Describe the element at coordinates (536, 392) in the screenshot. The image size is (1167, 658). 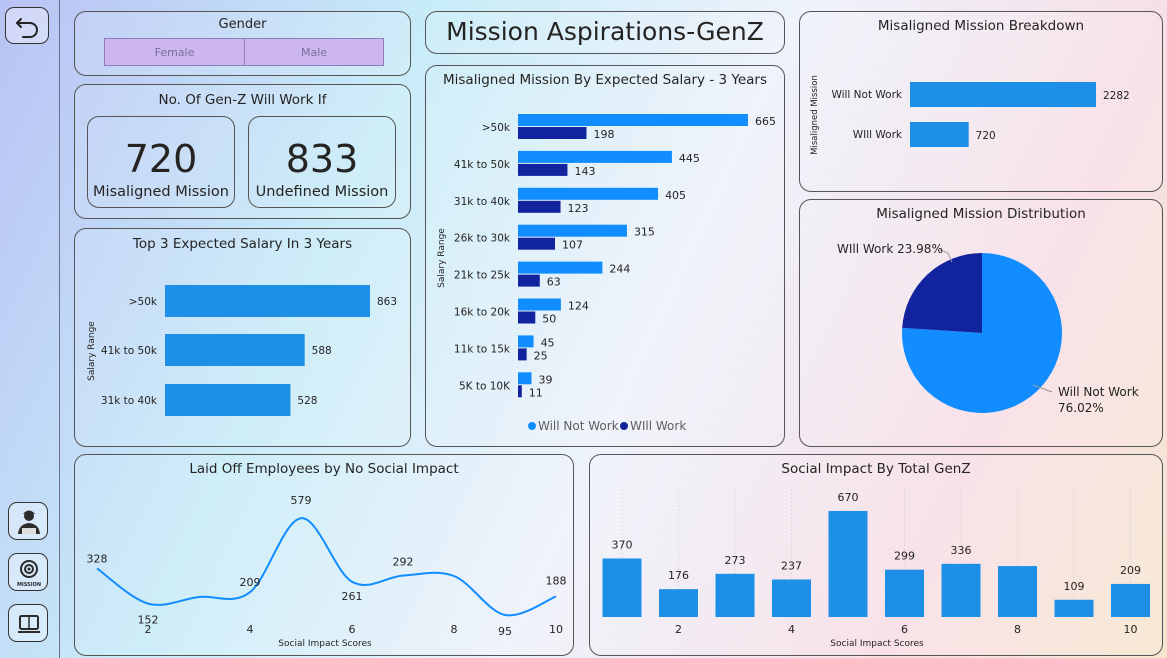
I see `data-label: 11` at that location.